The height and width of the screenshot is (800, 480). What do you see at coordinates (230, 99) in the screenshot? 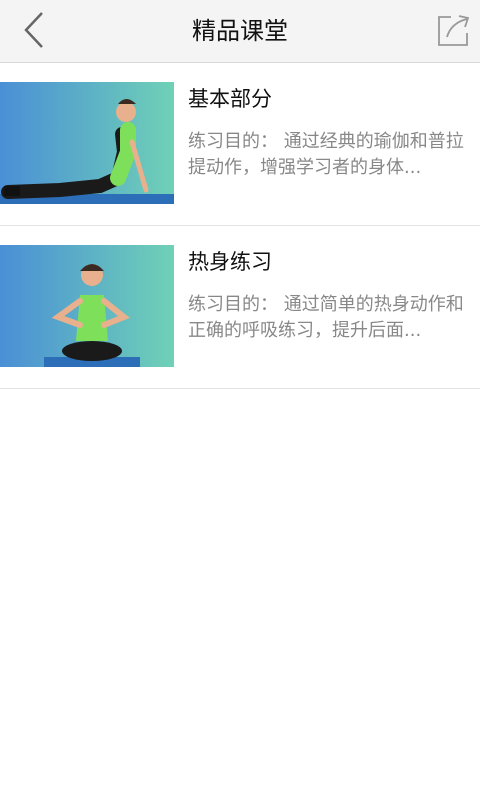
I see `course-title: 基本部分` at bounding box center [230, 99].